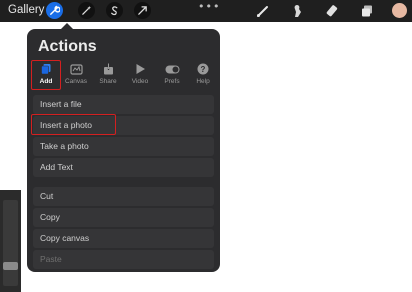 Image resolution: width=412 pixels, height=292 pixels. Describe the element at coordinates (54, 10) in the screenshot. I see `wrench-icon` at that location.